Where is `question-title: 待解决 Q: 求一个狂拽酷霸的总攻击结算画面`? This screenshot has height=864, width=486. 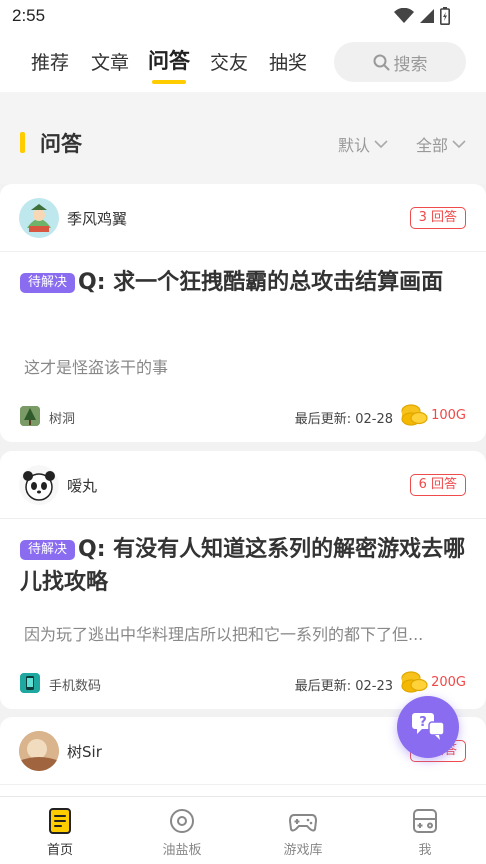 question-title: 待解决 Q: 求一个狂拽酷霸的总攻击结算画面 is located at coordinates (244, 282).